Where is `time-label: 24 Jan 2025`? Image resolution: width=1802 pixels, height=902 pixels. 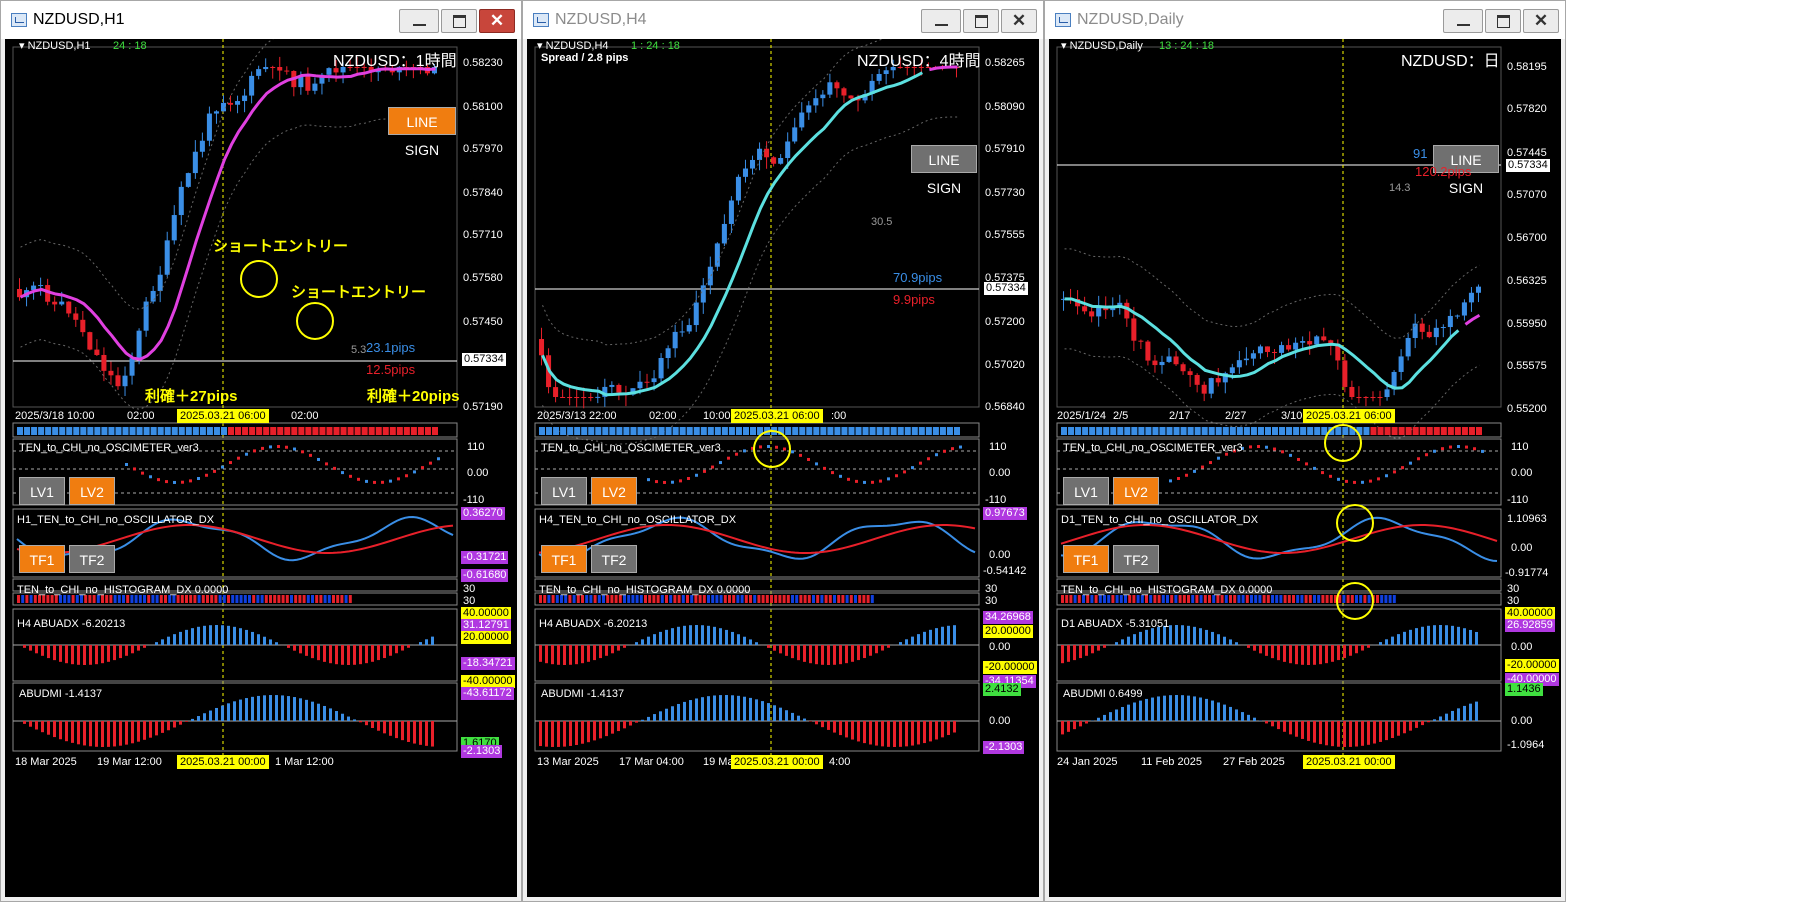
time-label: 24 Jan 2025 is located at coordinates (1087, 762).